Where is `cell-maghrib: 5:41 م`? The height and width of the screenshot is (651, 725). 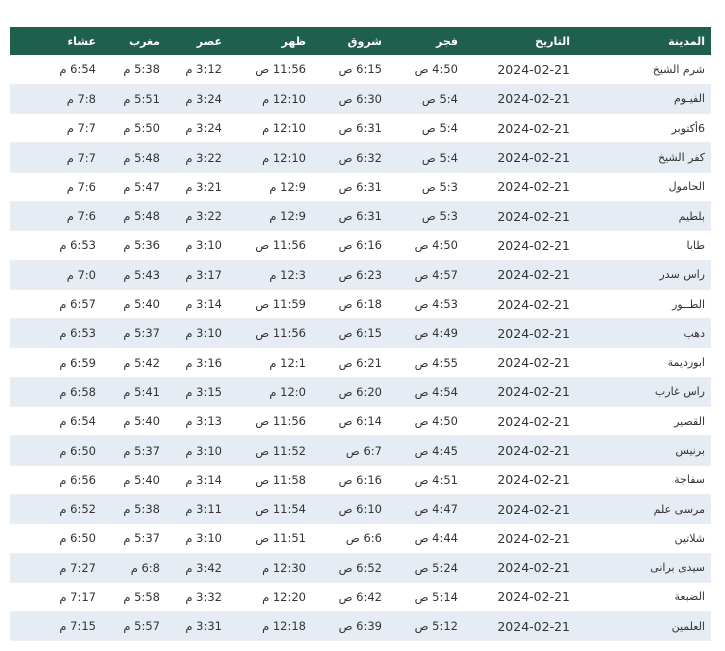
cell-maghrib: 5:41 م is located at coordinates (134, 392).